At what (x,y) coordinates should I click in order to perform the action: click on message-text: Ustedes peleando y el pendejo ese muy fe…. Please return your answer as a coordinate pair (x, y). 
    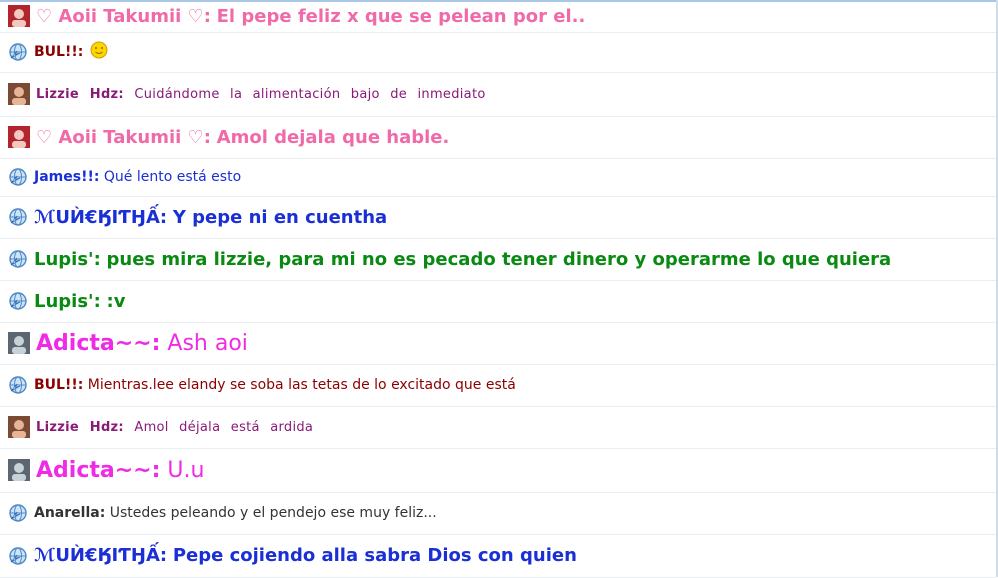
    Looking at the image, I should click on (273, 513).